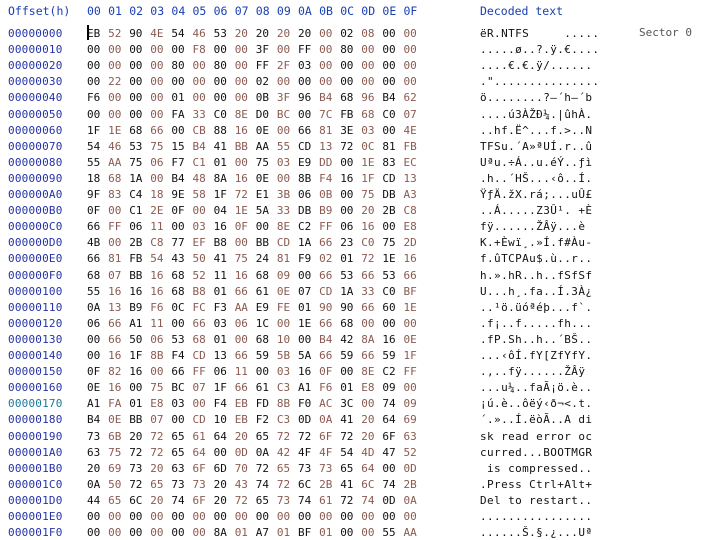  Describe the element at coordinates (220, 258) in the screenshot. I see `hex-byte: 41` at that location.